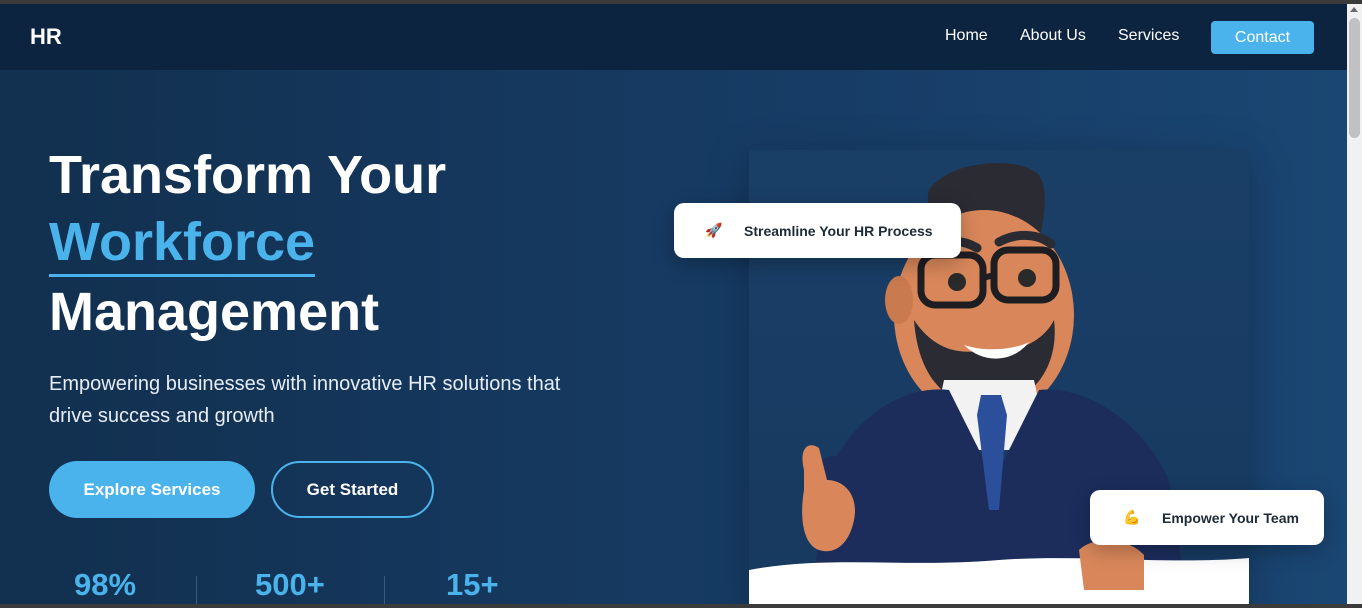 The width and height of the screenshot is (1362, 608). I want to click on empower-card: 💪 Empower Your Team, so click(1207, 517).